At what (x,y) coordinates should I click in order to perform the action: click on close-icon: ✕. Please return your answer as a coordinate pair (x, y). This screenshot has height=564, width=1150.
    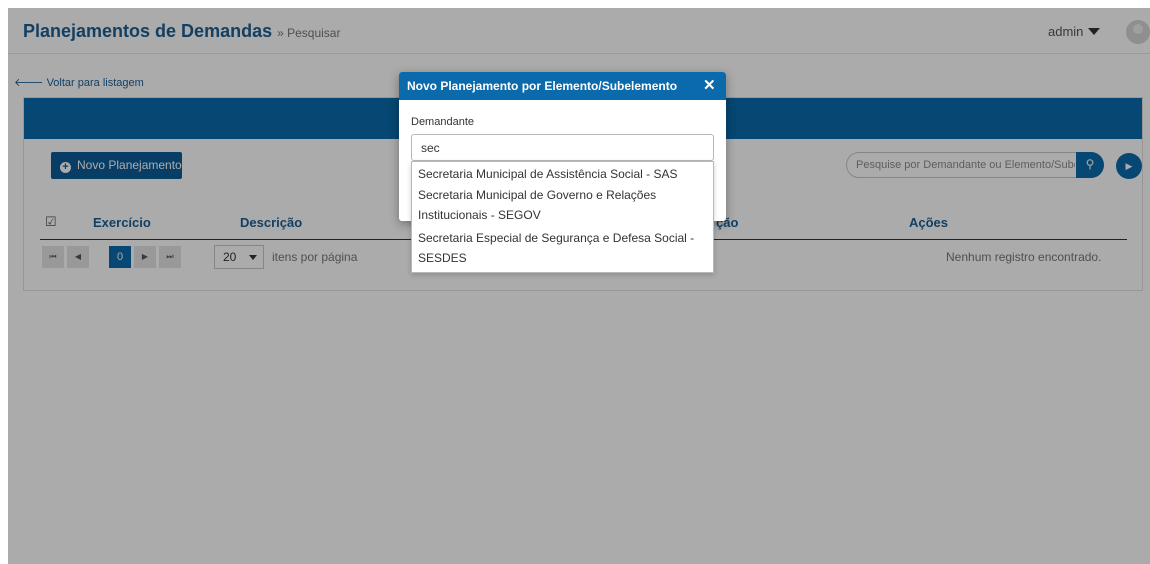
    Looking at the image, I should click on (709, 85).